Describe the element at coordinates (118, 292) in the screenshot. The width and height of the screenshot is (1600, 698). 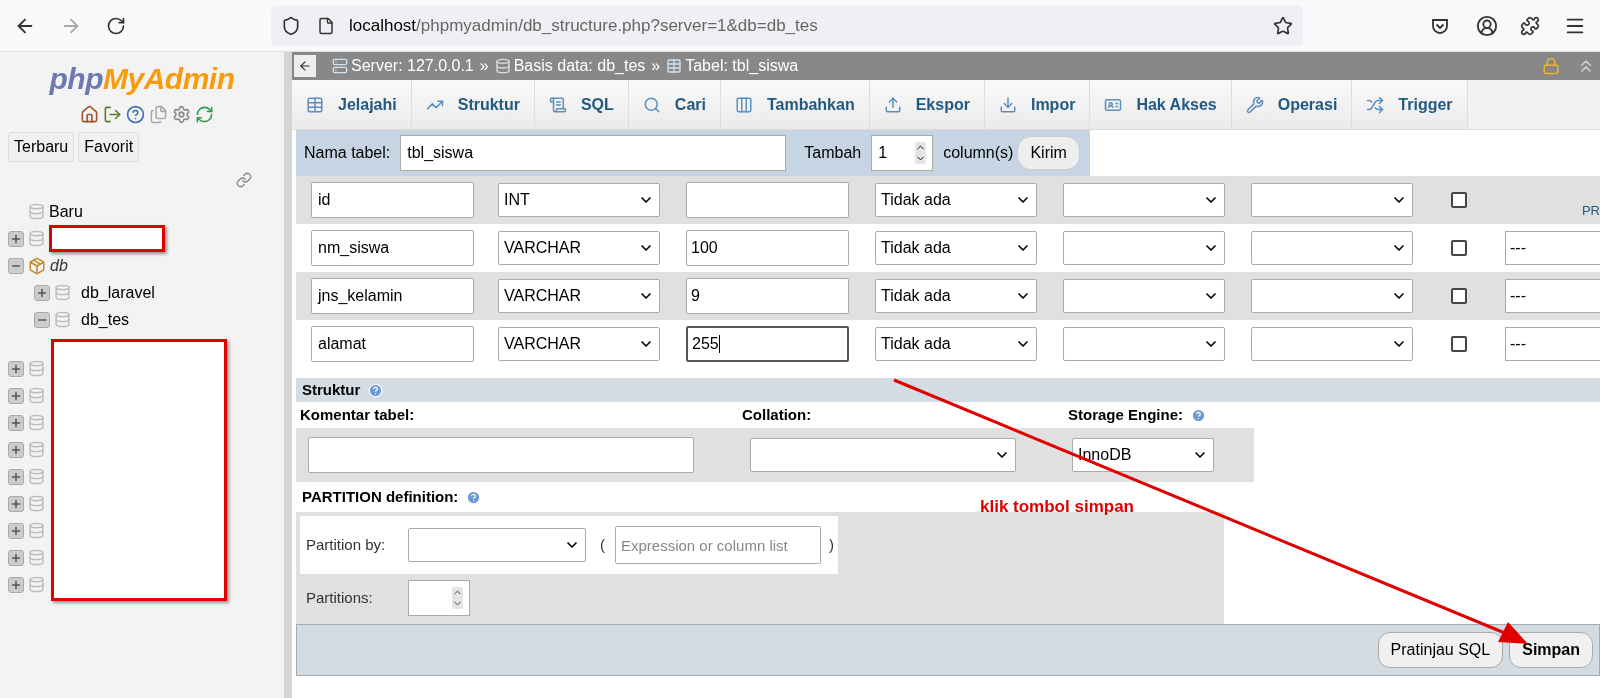
I see `tree-item: db_laravel` at that location.